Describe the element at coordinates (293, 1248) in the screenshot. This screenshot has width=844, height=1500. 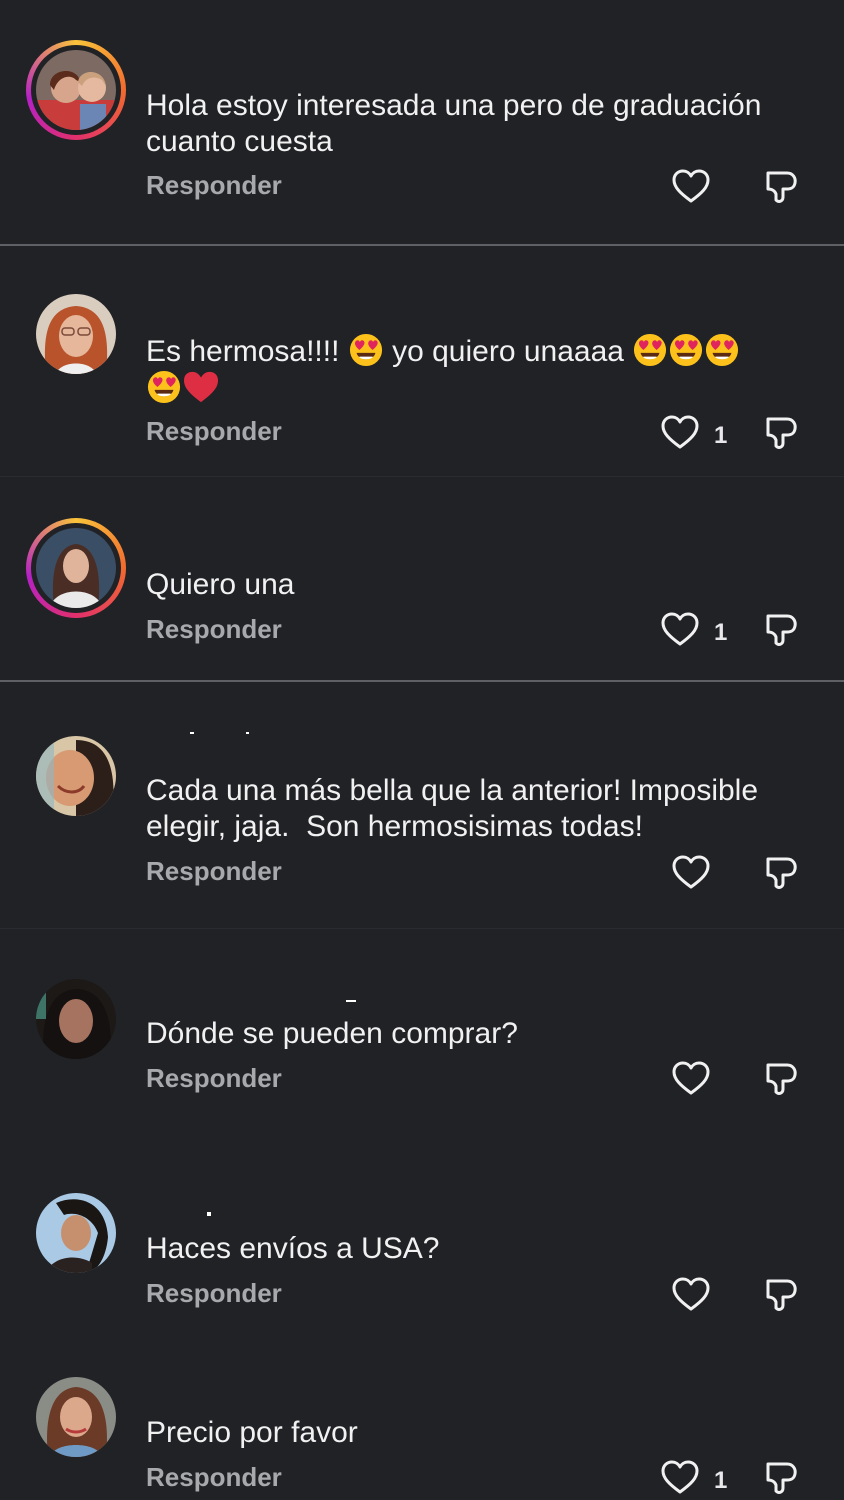
I see `comment-text: Haces envíos a USA?` at that location.